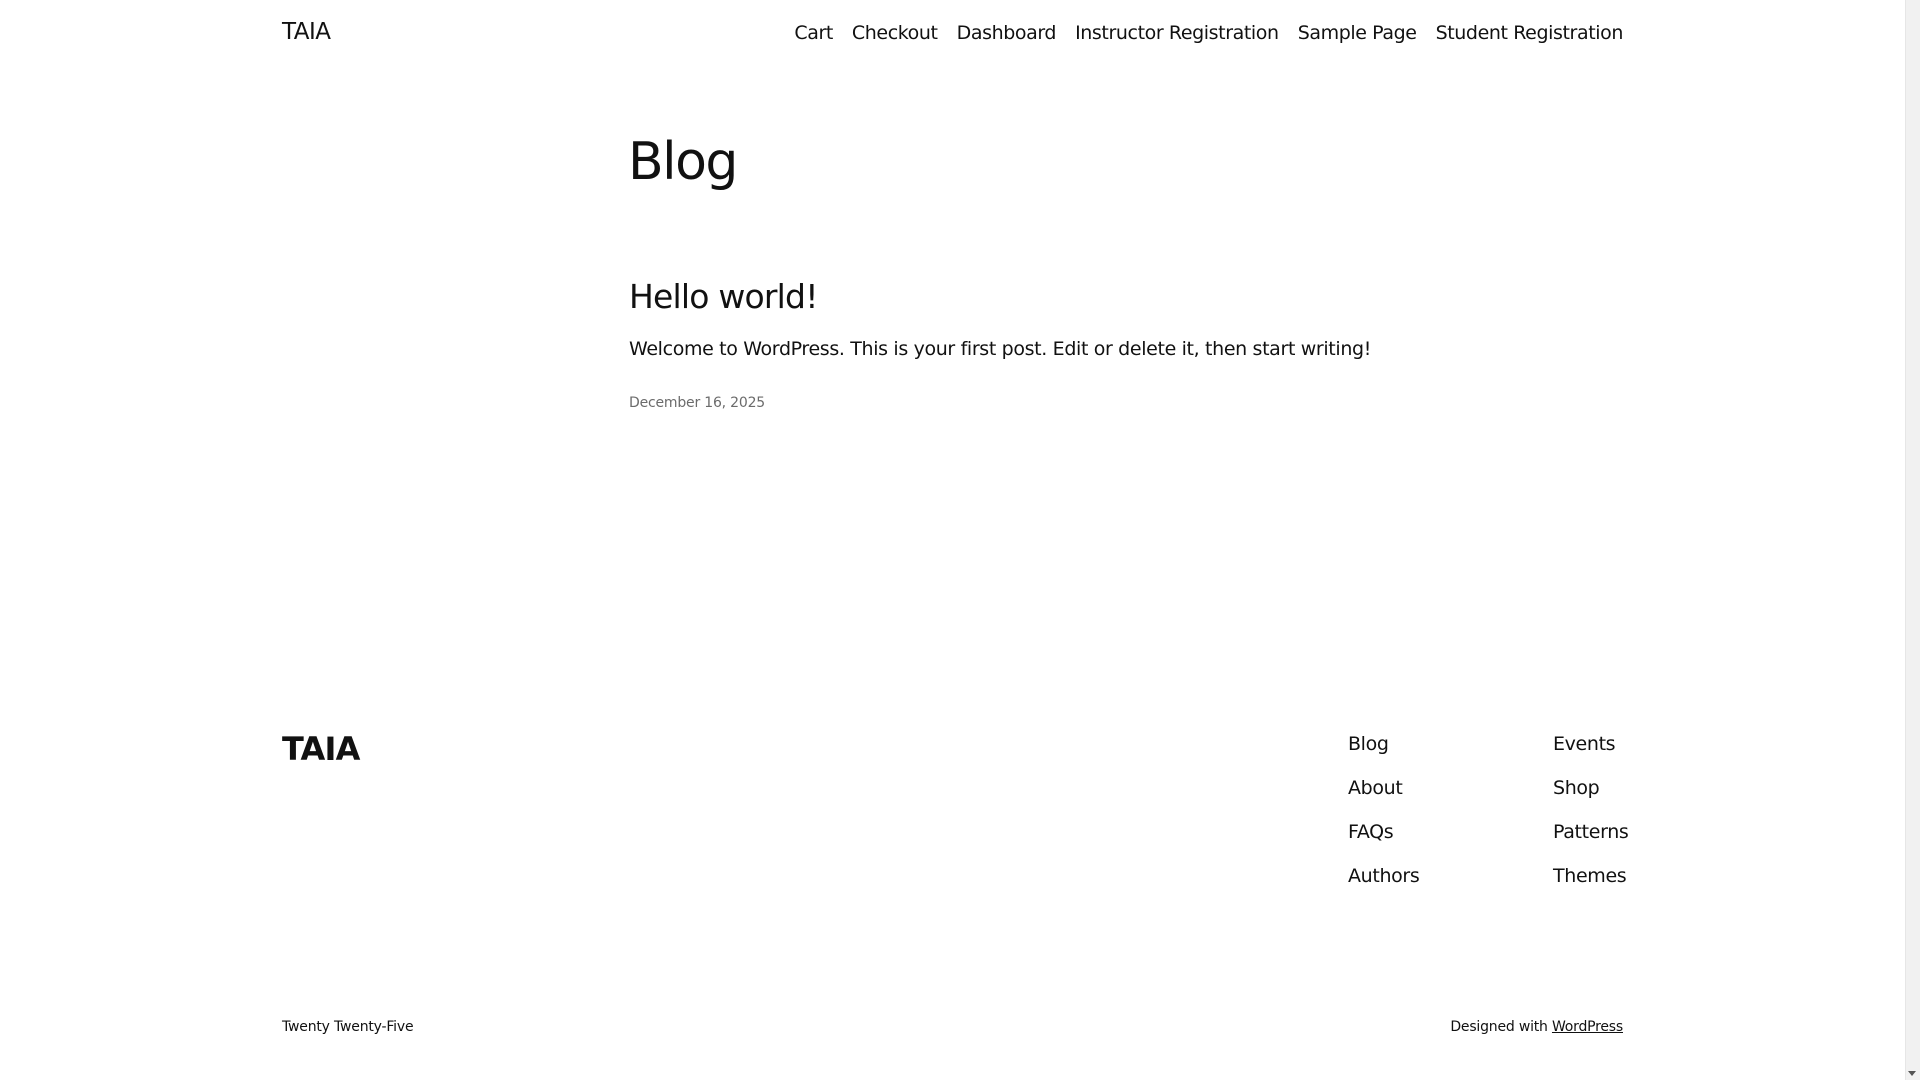 The width and height of the screenshot is (1920, 1080). I want to click on nav-item-checkout: Checkout, so click(895, 33).